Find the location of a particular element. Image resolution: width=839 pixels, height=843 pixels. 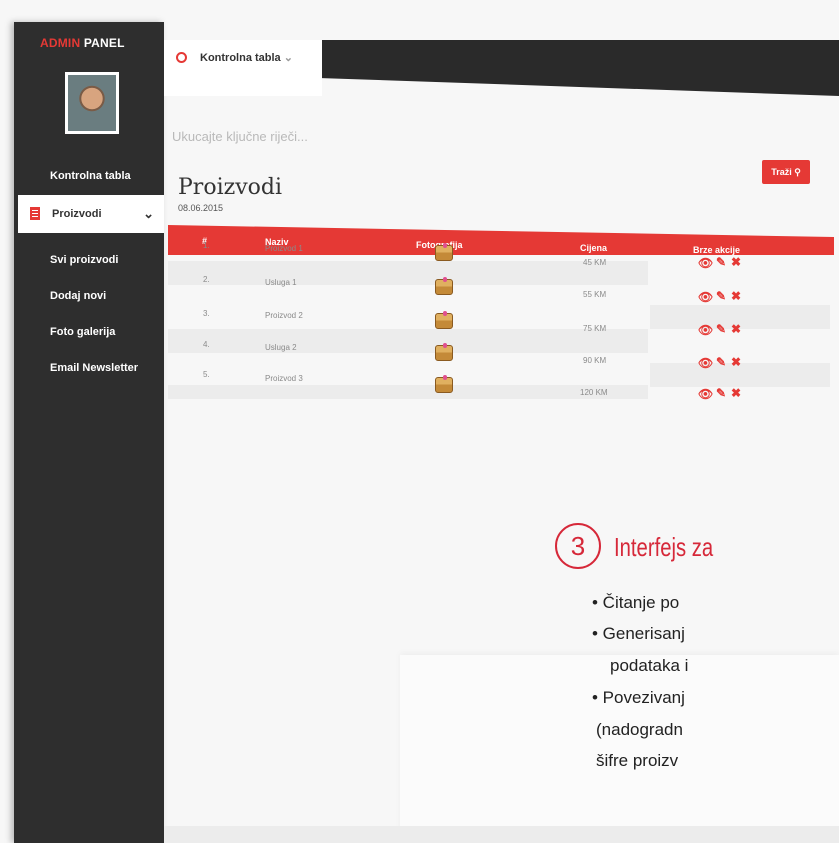

row-name: Proizvod 3 is located at coordinates (284, 378).